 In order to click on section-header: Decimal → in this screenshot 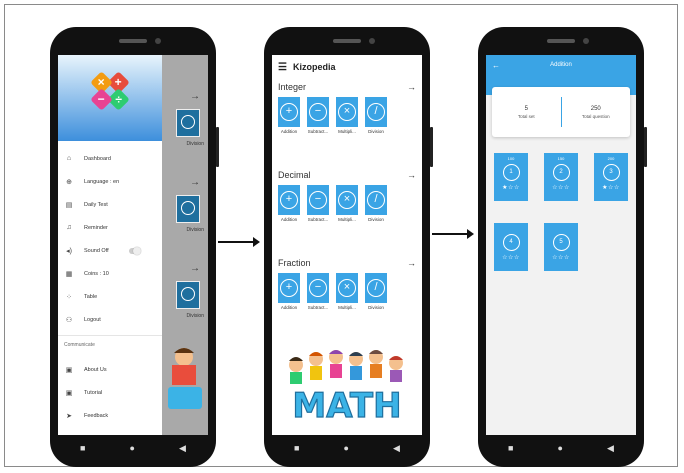, I will do `click(347, 175)`.